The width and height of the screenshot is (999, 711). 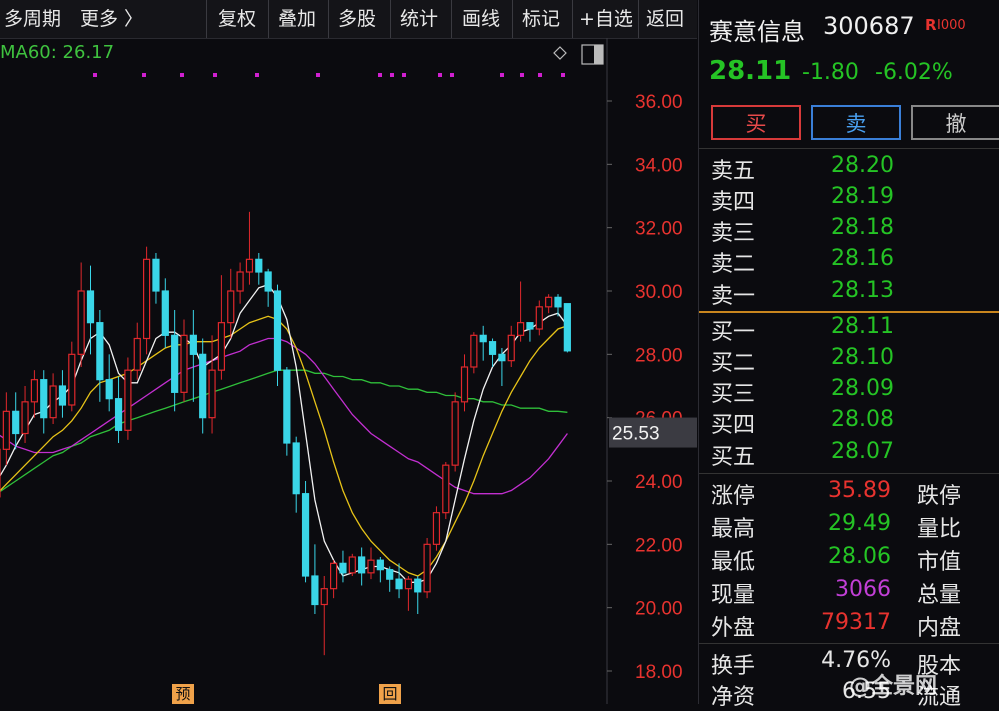 I want to click on preview-marker: 预, so click(x=183, y=694).